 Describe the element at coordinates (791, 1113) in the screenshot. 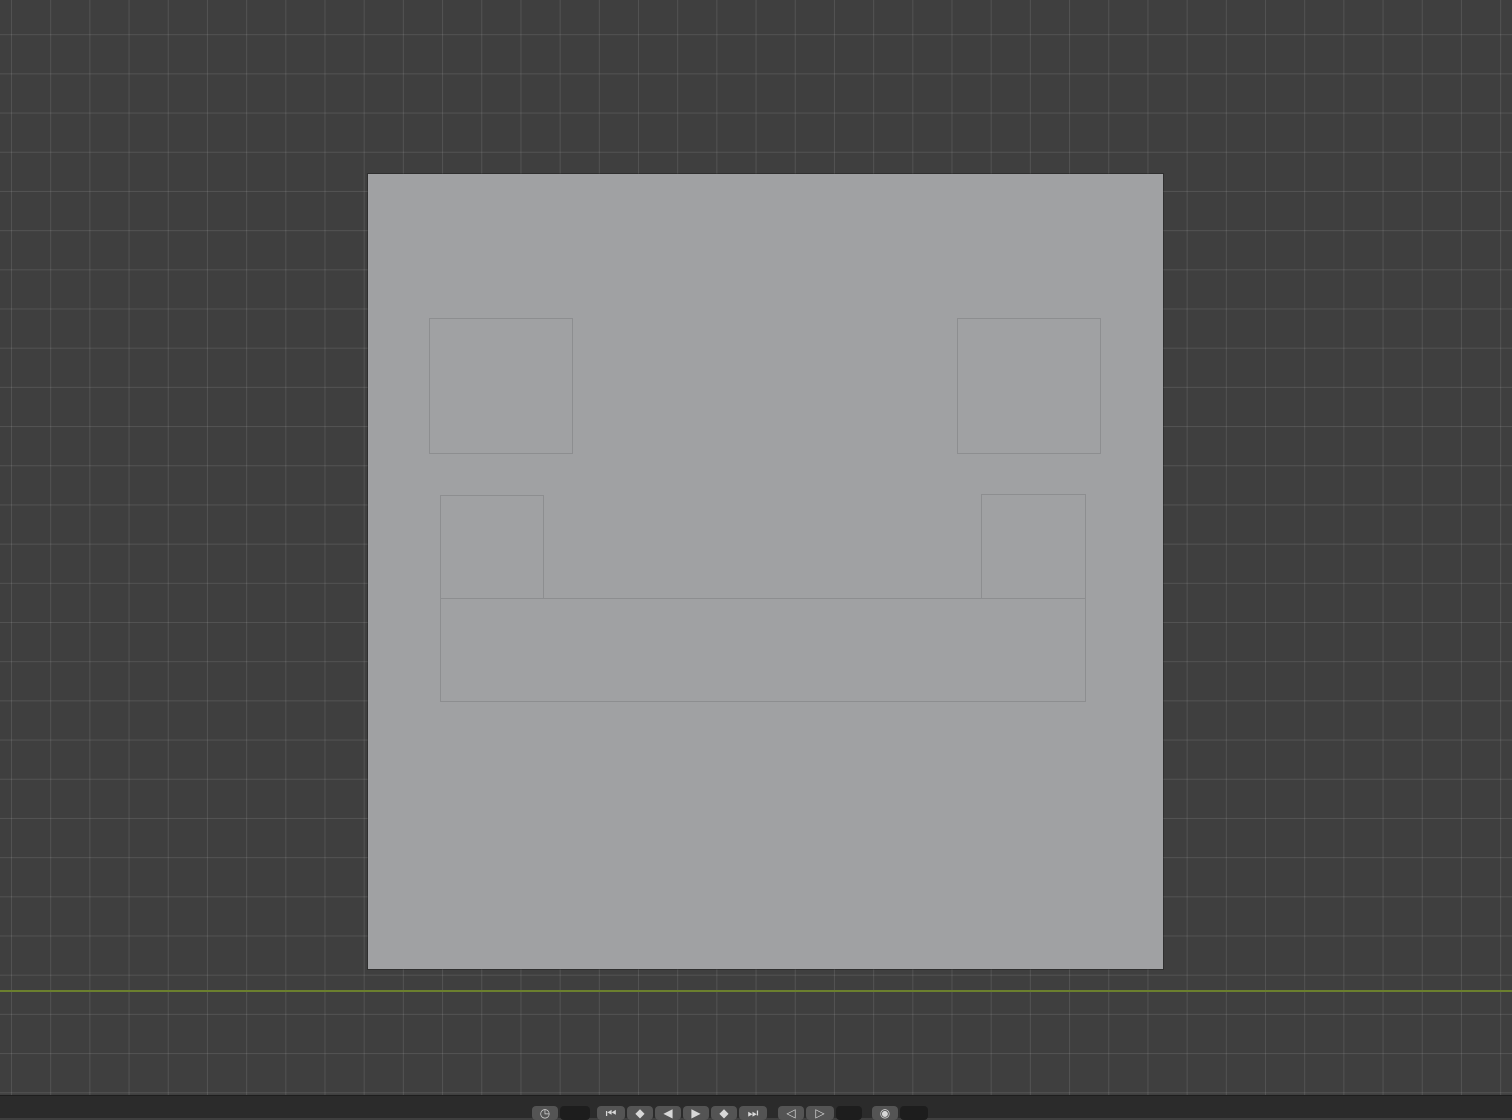

I see `keyframe-previous-icon: ◁` at that location.